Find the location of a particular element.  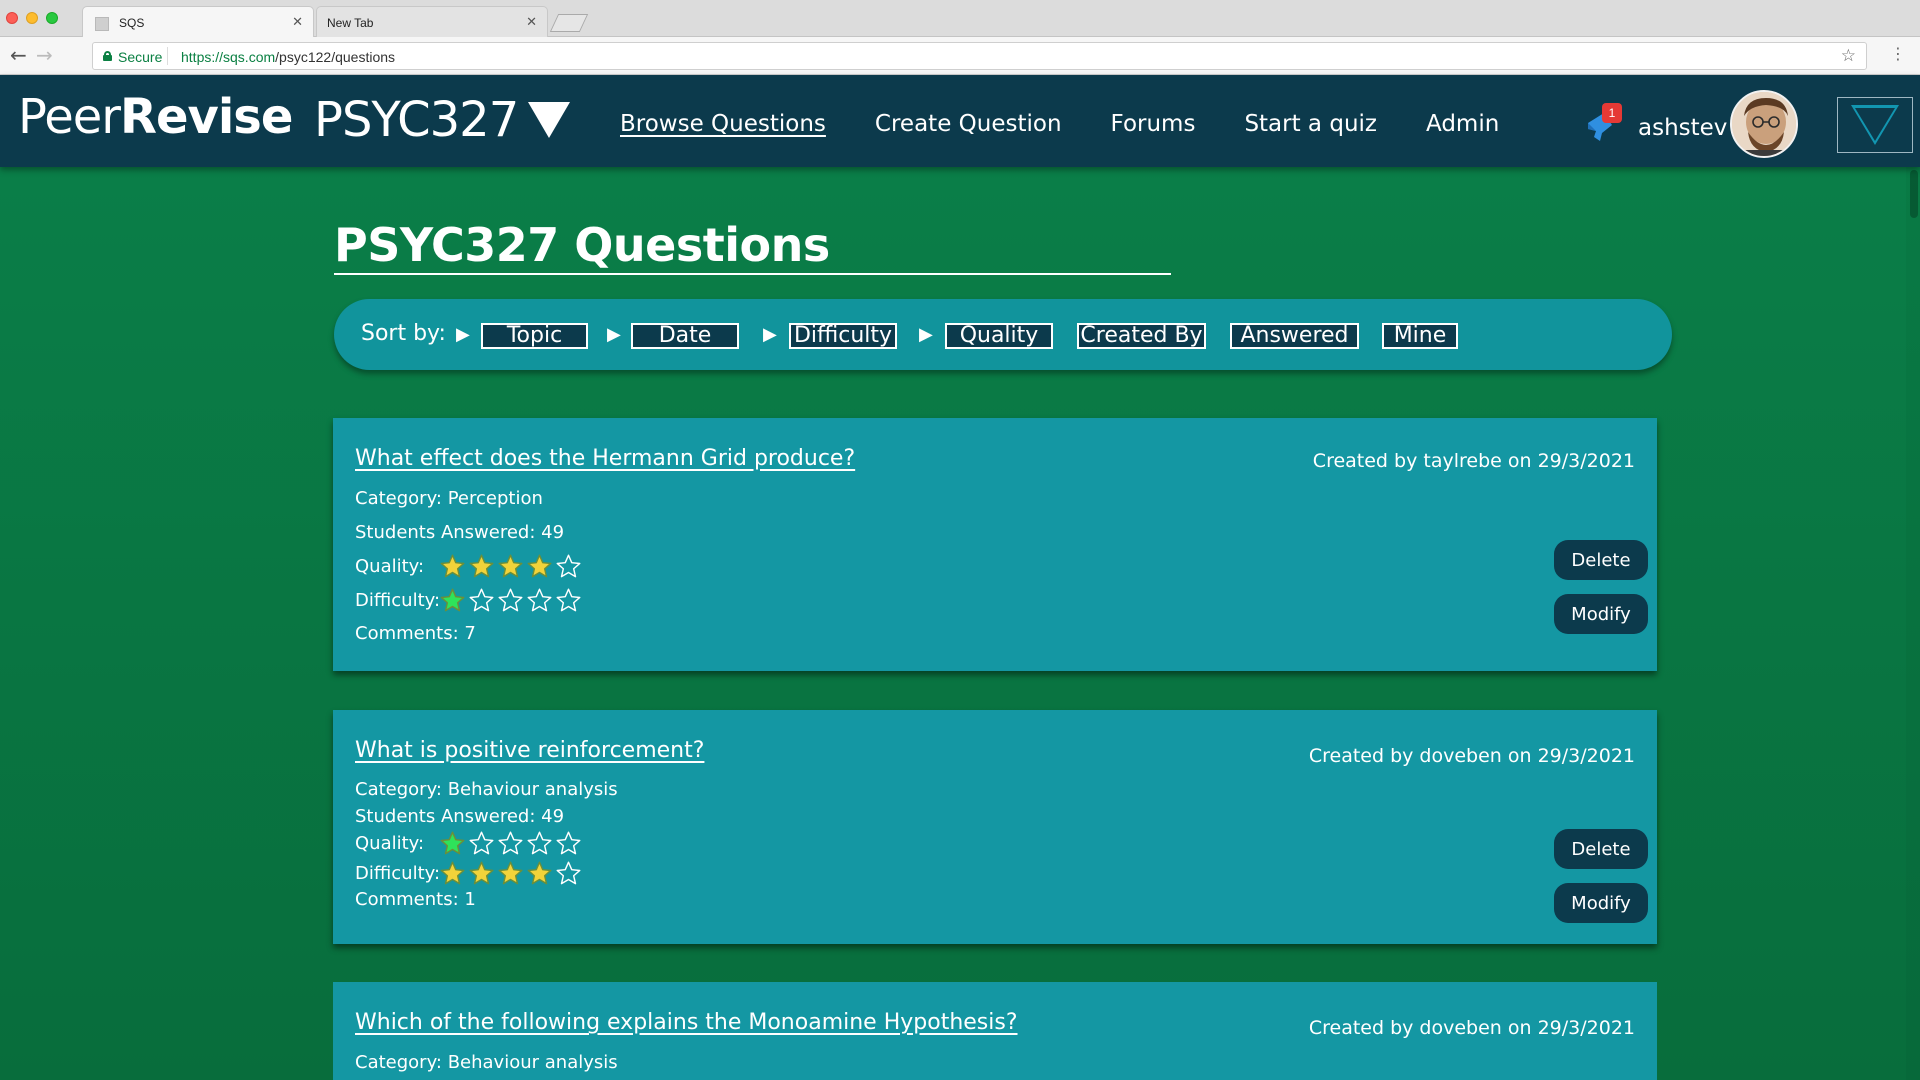

question-title-link: What is positive reinforcement? is located at coordinates (529, 750).